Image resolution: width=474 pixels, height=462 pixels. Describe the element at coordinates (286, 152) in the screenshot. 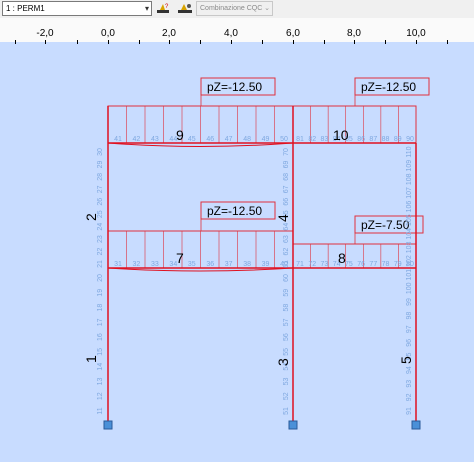

I see `node-number: 70` at that location.